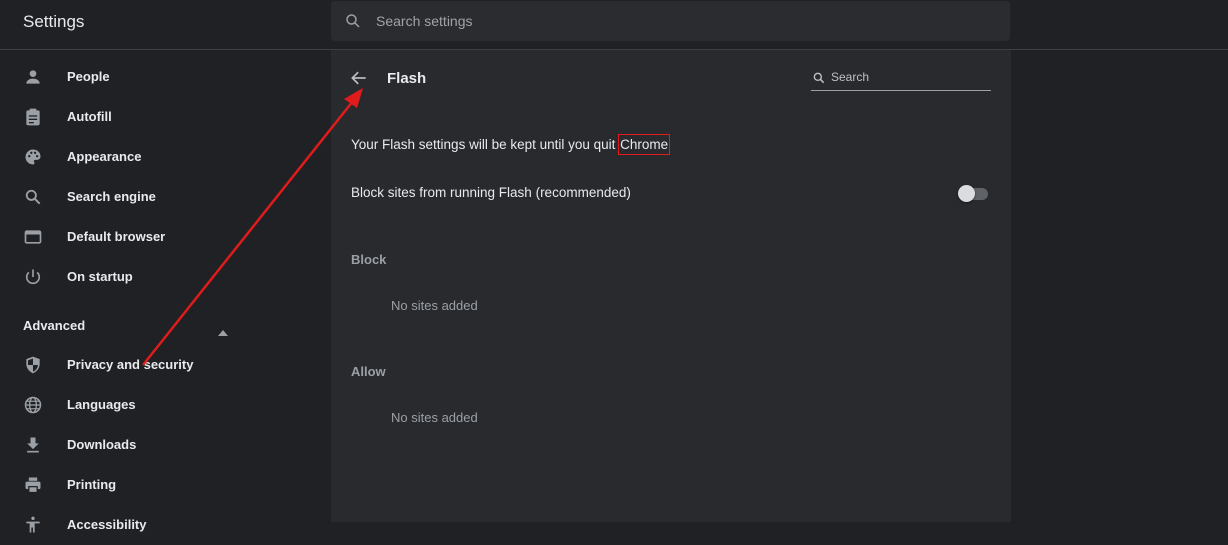  I want to click on sidebar-item-autofill: Autofill, so click(150, 117).